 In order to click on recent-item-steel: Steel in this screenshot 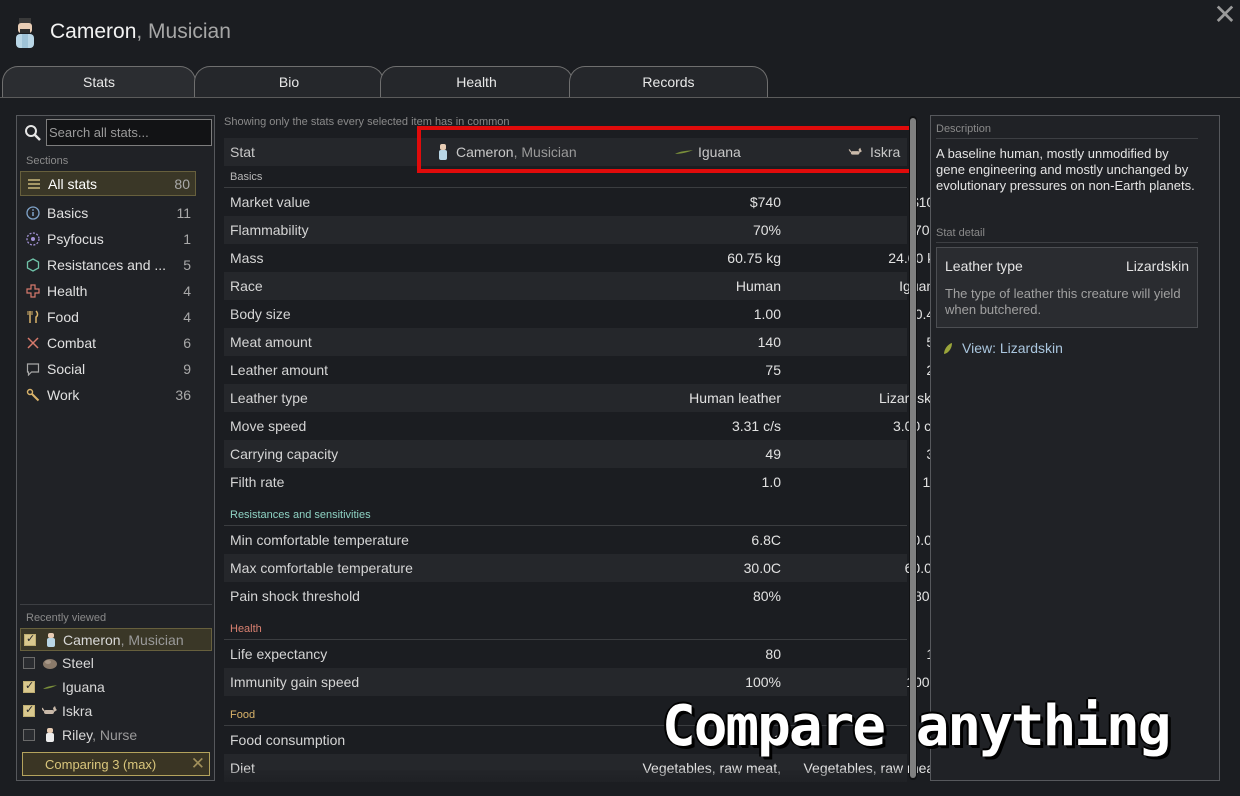, I will do `click(116, 663)`.